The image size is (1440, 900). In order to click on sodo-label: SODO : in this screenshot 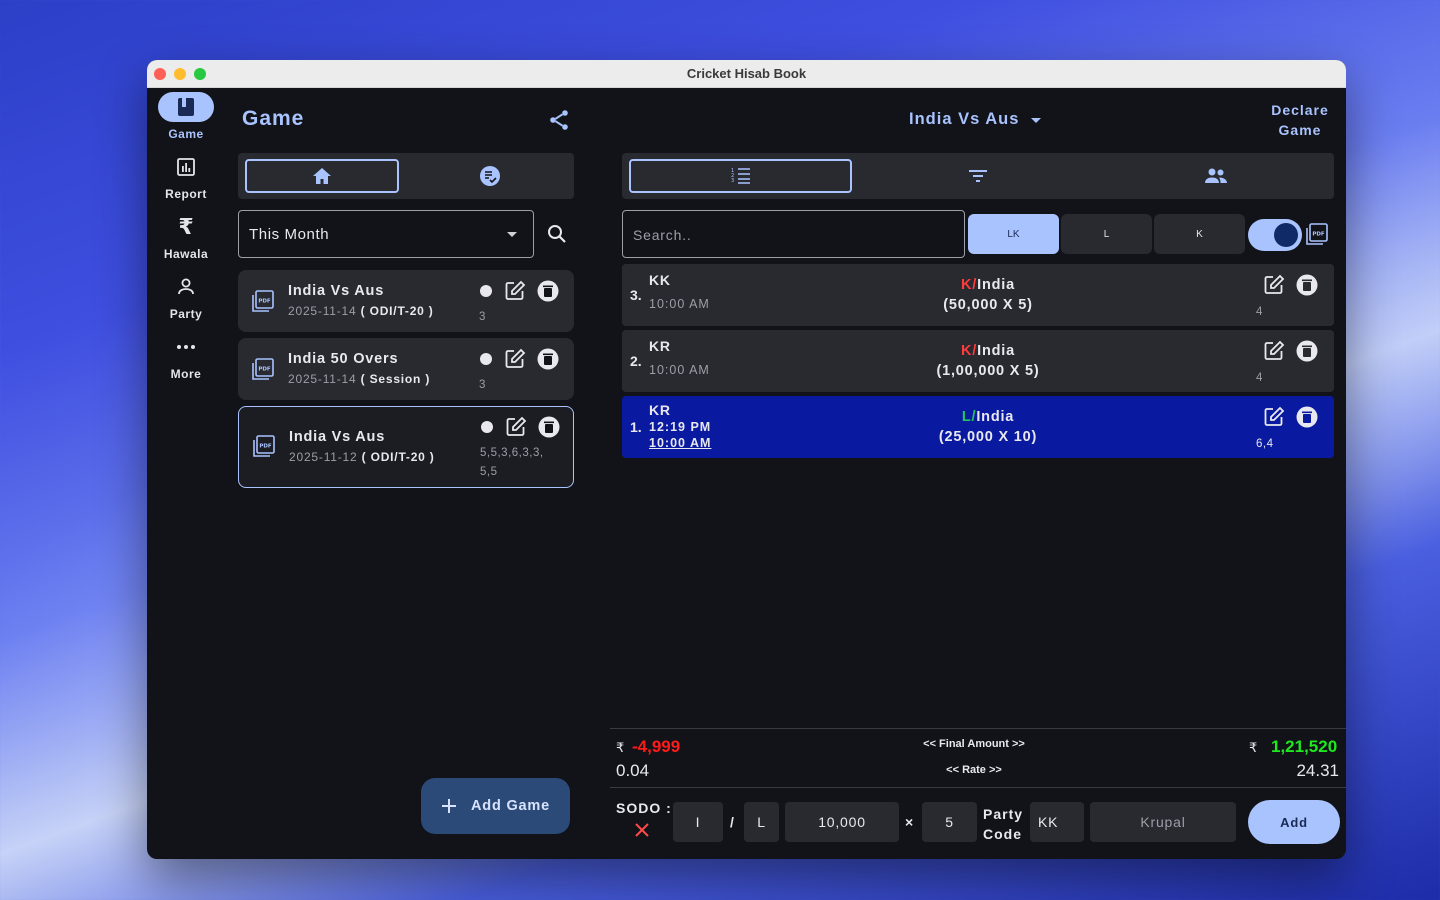, I will do `click(644, 808)`.